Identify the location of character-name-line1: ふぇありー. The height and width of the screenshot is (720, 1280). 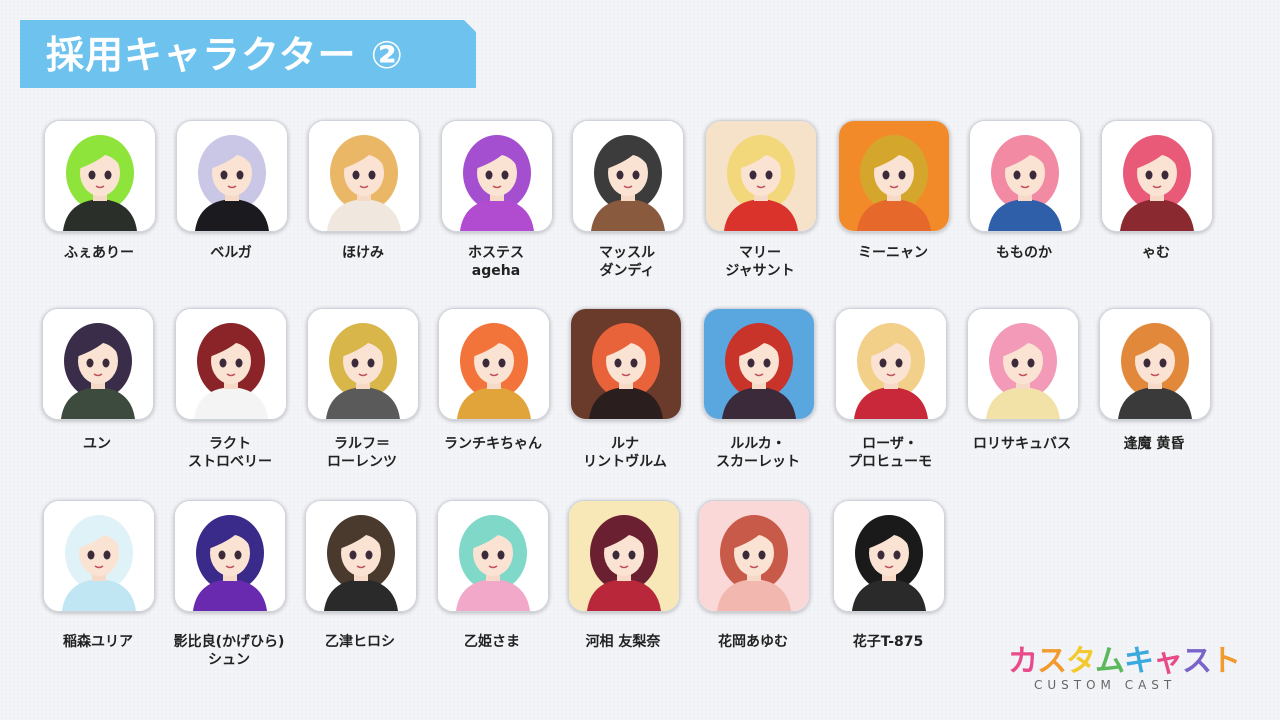
(99, 253).